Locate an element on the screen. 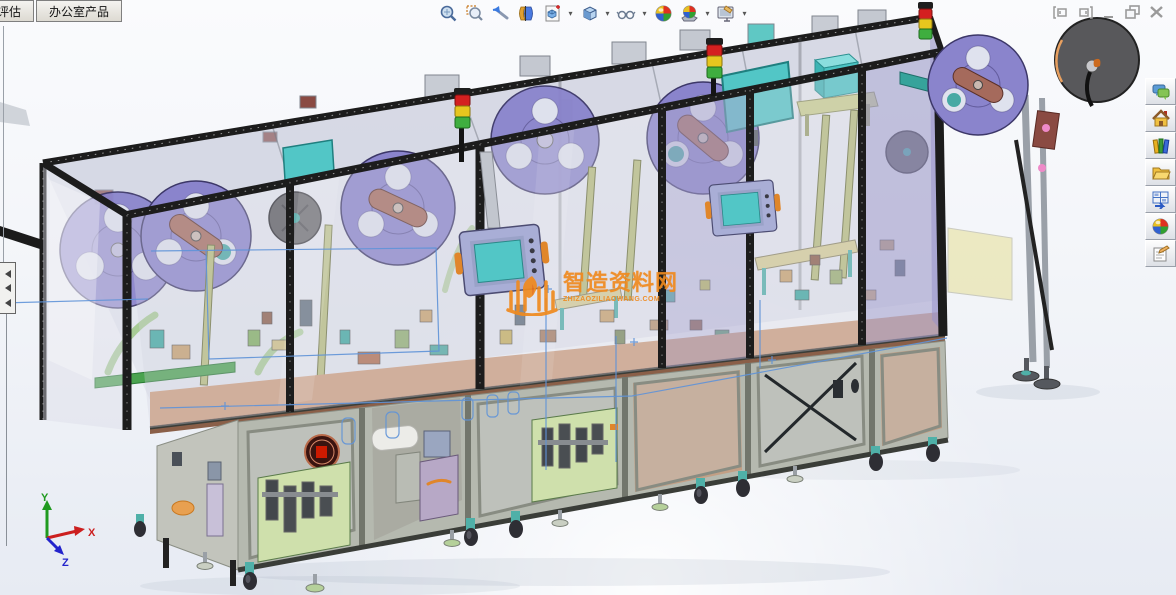 Image resolution: width=1176 pixels, height=595 pixels. dock-right-icon is located at coordinates (1084, 12).